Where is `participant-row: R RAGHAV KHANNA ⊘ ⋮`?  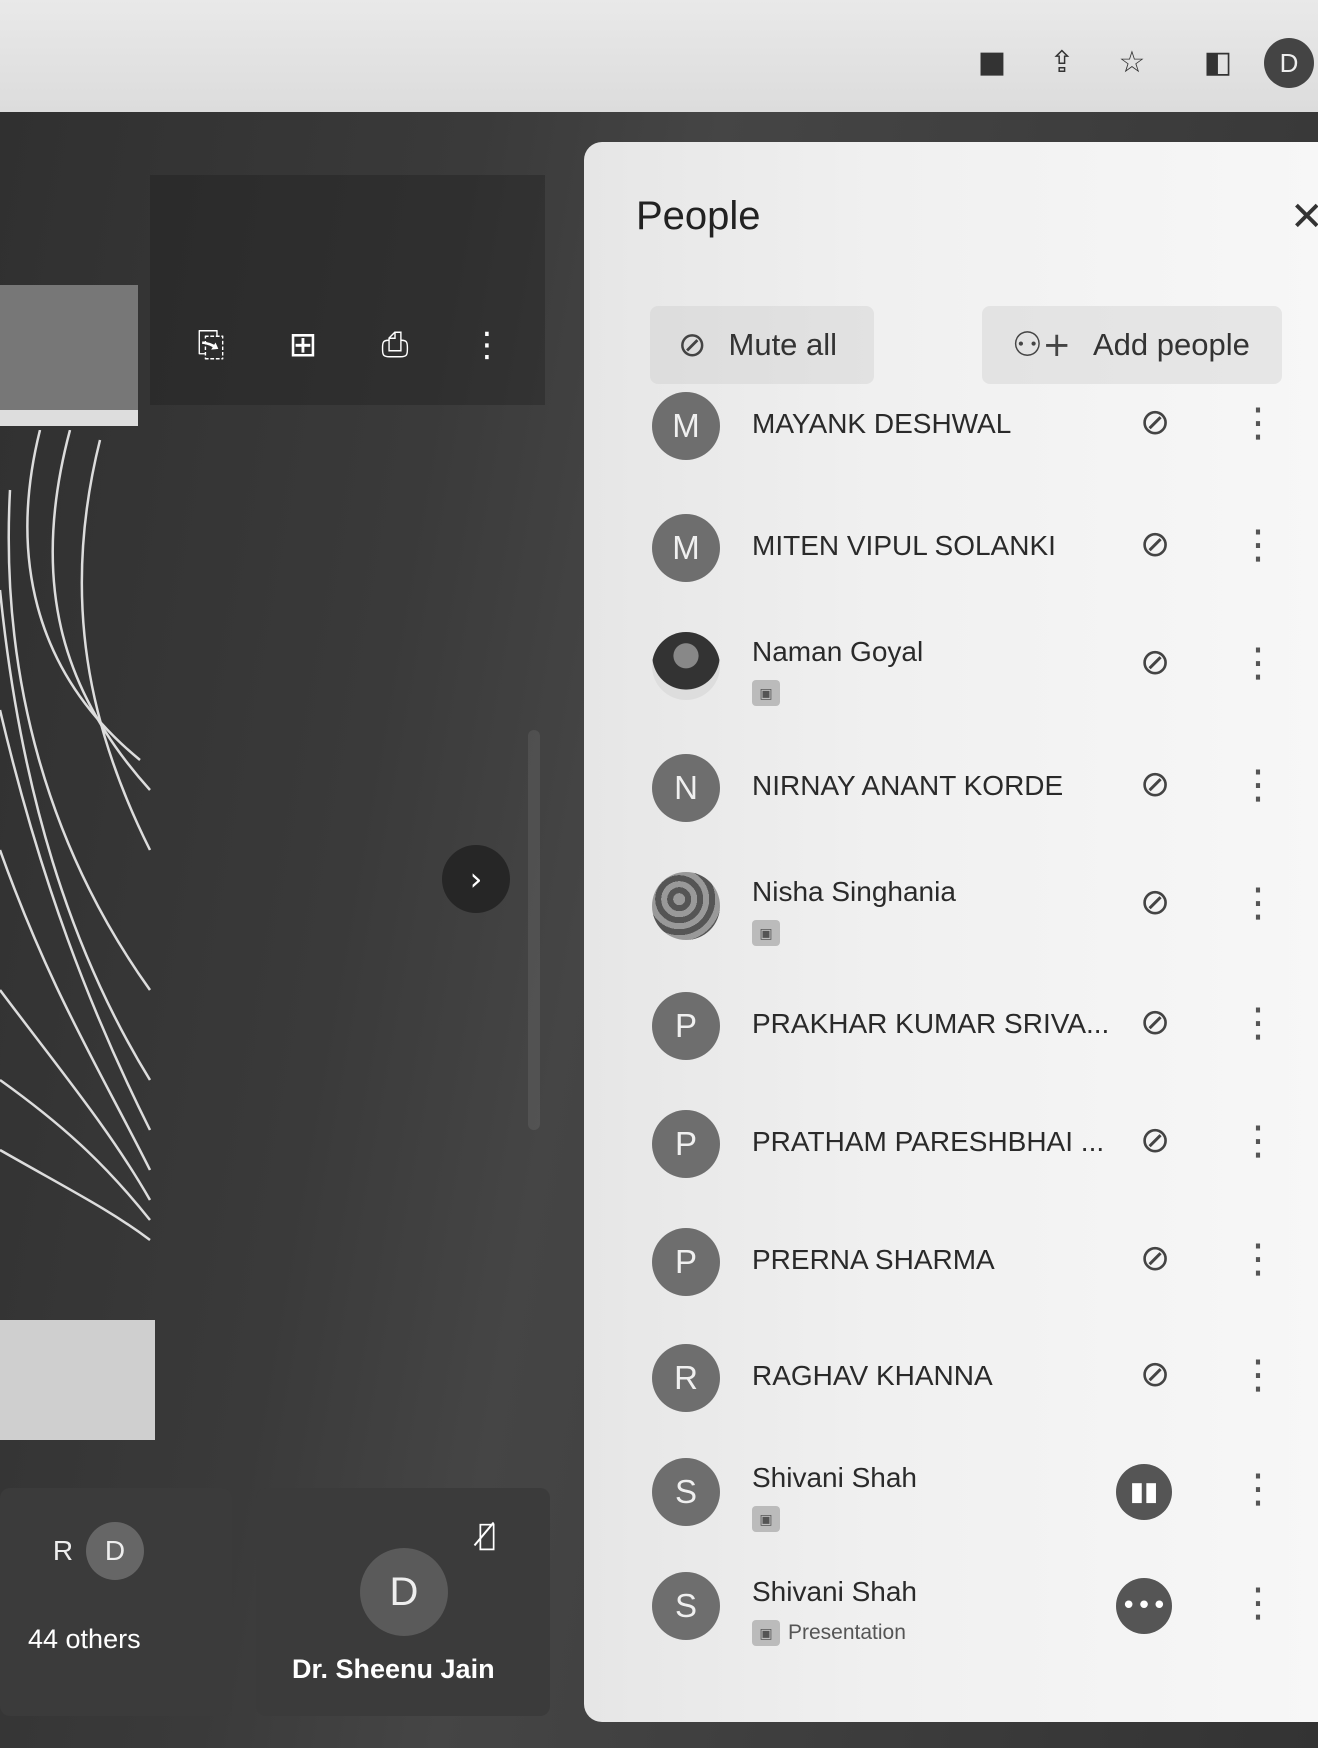 participant-row: R RAGHAV KHANNA ⊘ ⋮ is located at coordinates (951, 1382).